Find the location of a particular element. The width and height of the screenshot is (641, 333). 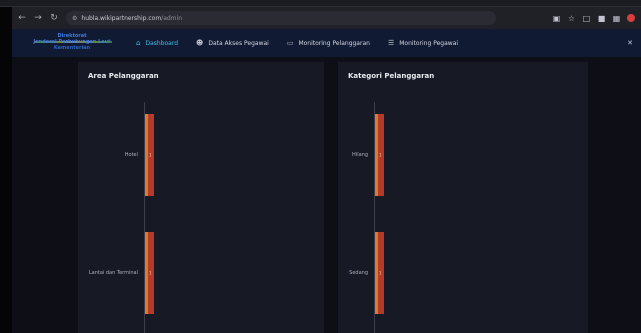

back-icon: ← is located at coordinates (22, 18).